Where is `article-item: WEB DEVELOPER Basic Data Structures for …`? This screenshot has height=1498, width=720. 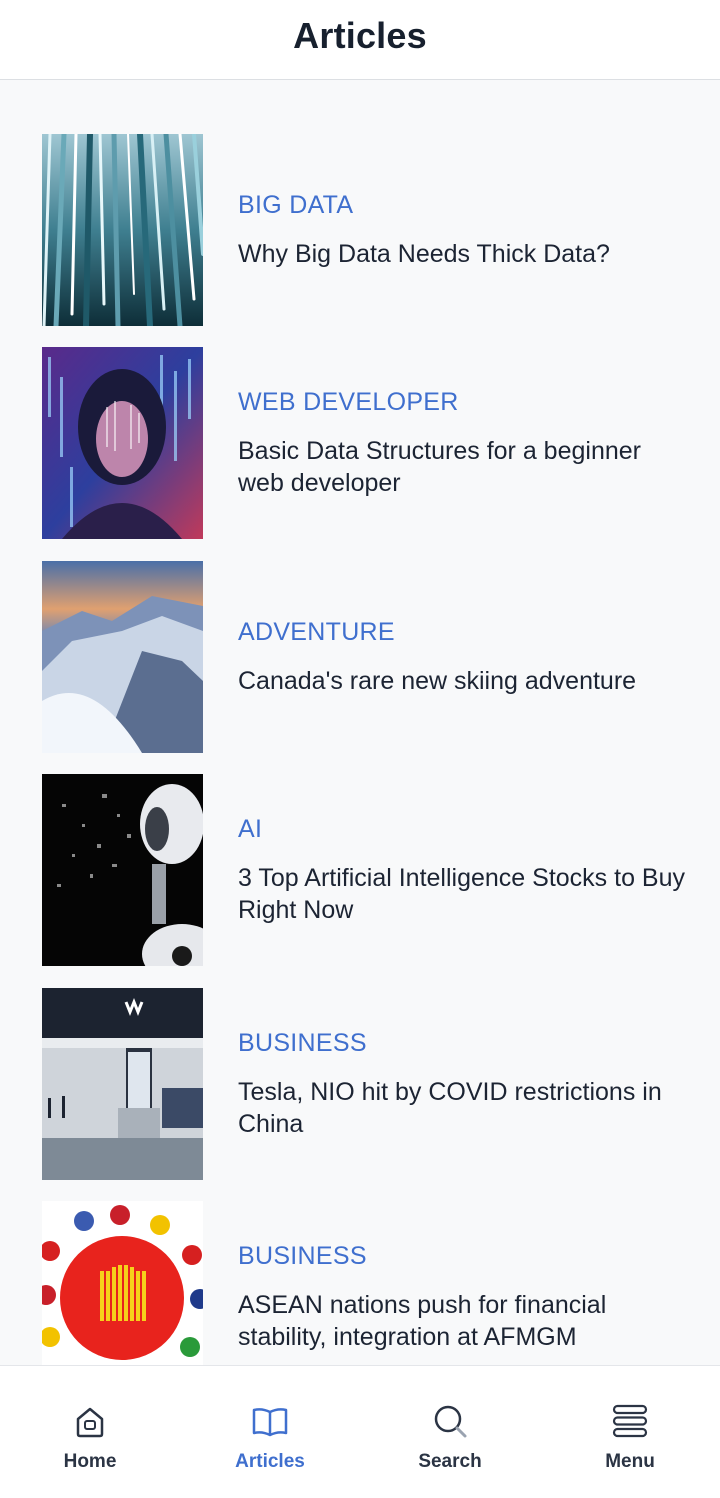 article-item: WEB DEVELOPER Basic Data Structures for … is located at coordinates (367, 443).